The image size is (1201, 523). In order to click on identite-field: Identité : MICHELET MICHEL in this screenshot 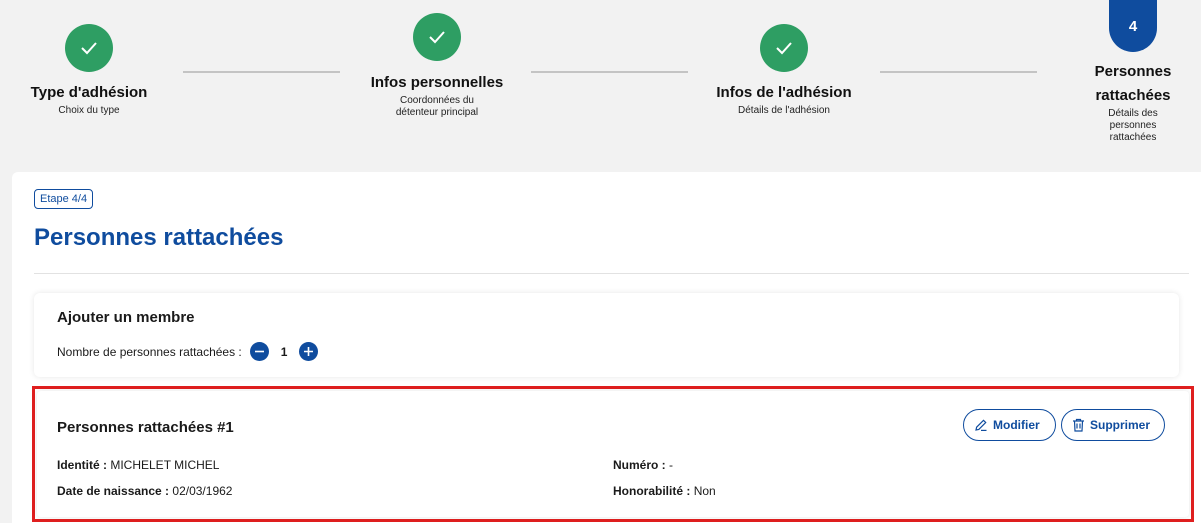, I will do `click(138, 465)`.